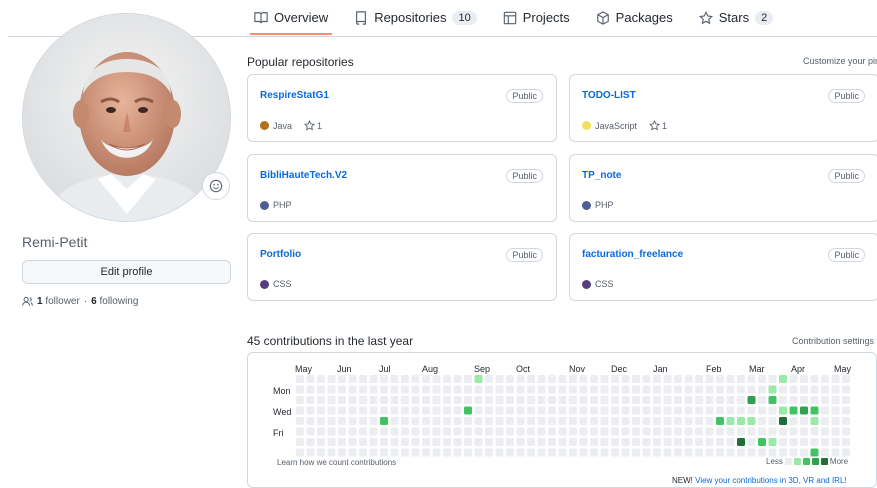  I want to click on tab-overview: Overview, so click(291, 17).